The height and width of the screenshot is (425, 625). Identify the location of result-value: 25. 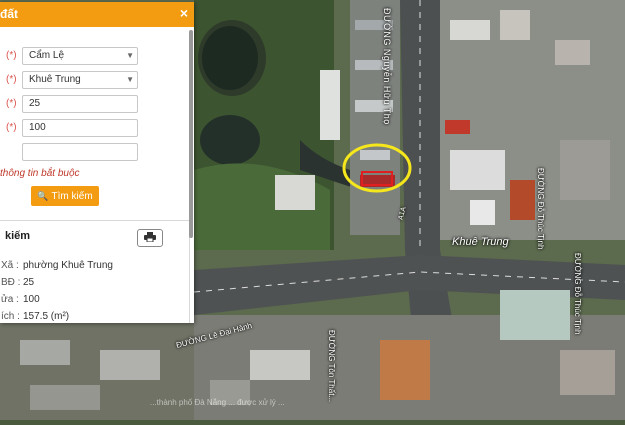
(29, 282).